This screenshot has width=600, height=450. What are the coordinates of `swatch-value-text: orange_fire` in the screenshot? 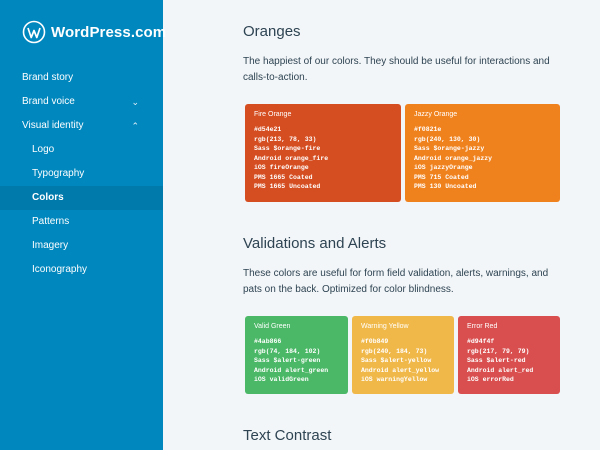 It's located at (307, 158).